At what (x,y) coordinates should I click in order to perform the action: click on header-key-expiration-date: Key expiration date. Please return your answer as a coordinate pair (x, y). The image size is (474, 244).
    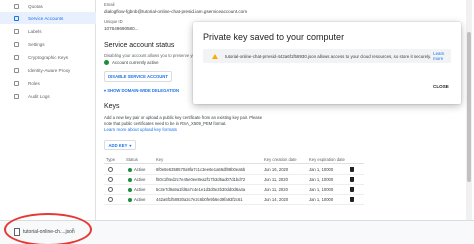
    Looking at the image, I should click on (327, 159).